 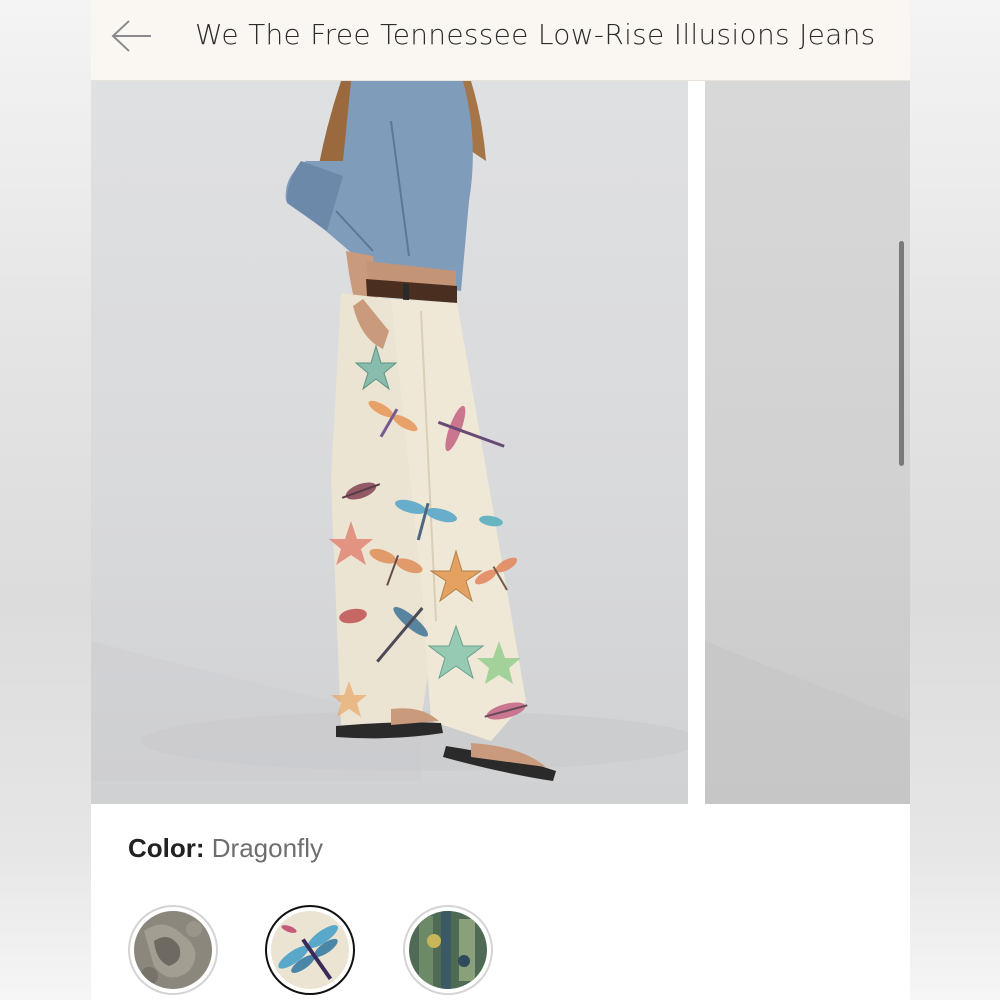 I want to click on selected-color-name: Dragonfly, so click(x=267, y=848).